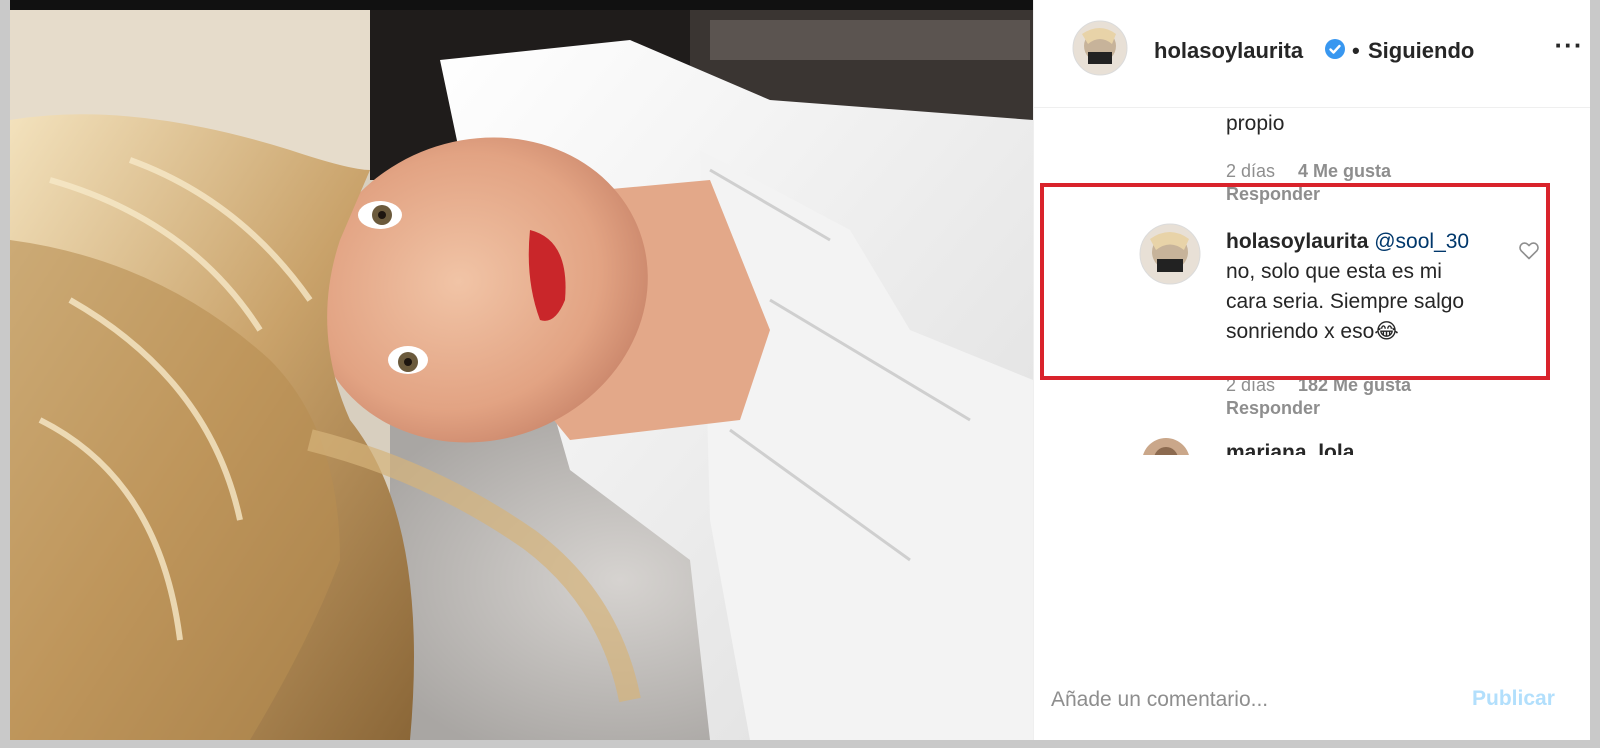 This screenshot has width=1600, height=748. Describe the element at coordinates (1569, 47) in the screenshot. I see `more-options-icon: ···` at that location.